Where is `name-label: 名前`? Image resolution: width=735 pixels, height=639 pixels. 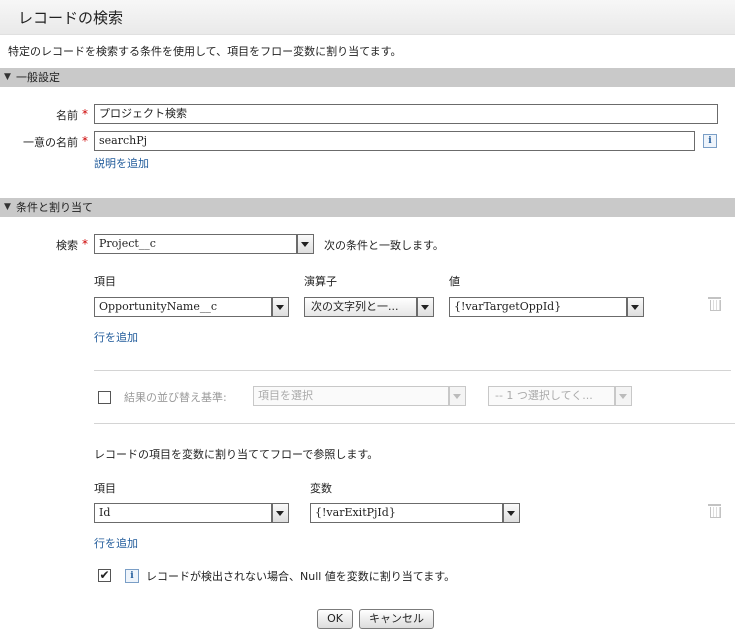 name-label: 名前 is located at coordinates (67, 115).